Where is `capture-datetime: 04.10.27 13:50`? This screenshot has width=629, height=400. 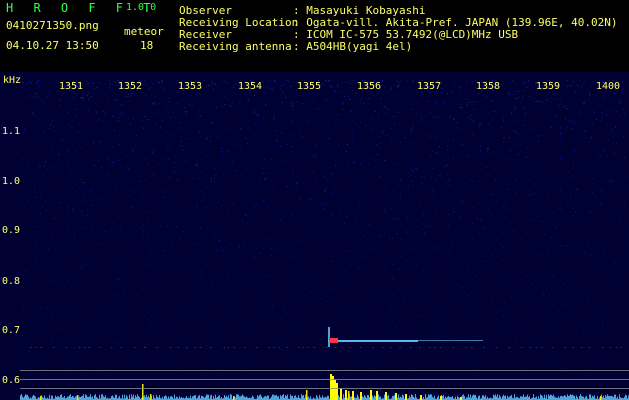
capture-datetime: 04.10.27 13:50 is located at coordinates (52, 45).